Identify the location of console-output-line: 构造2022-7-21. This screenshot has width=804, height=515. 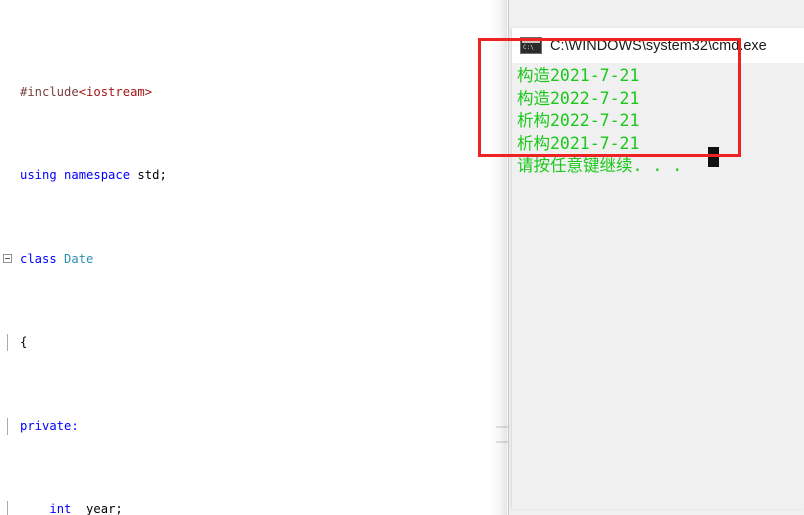
(578, 98).